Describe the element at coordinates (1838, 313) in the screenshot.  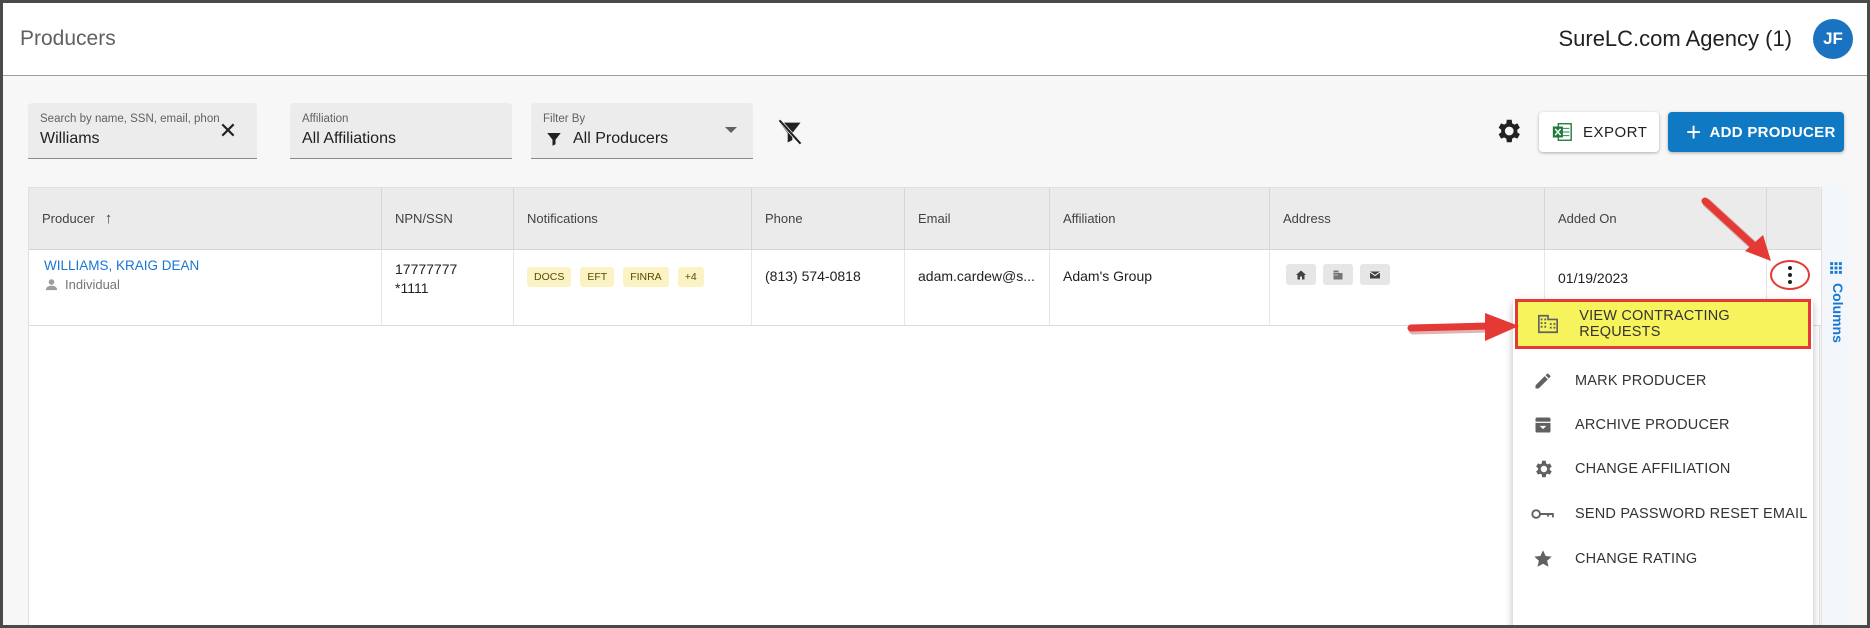
I see `columns-label: Columns` at that location.